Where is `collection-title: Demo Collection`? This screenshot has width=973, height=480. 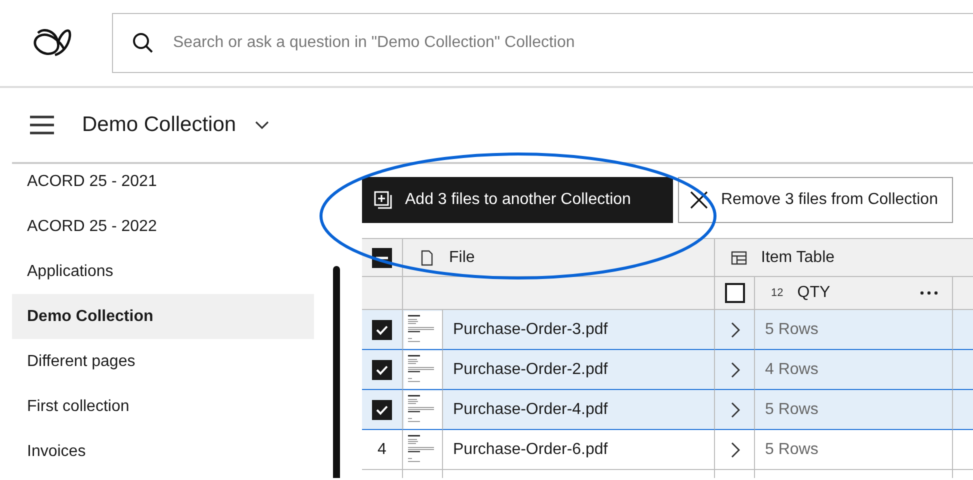
collection-title: Demo Collection is located at coordinates (159, 125).